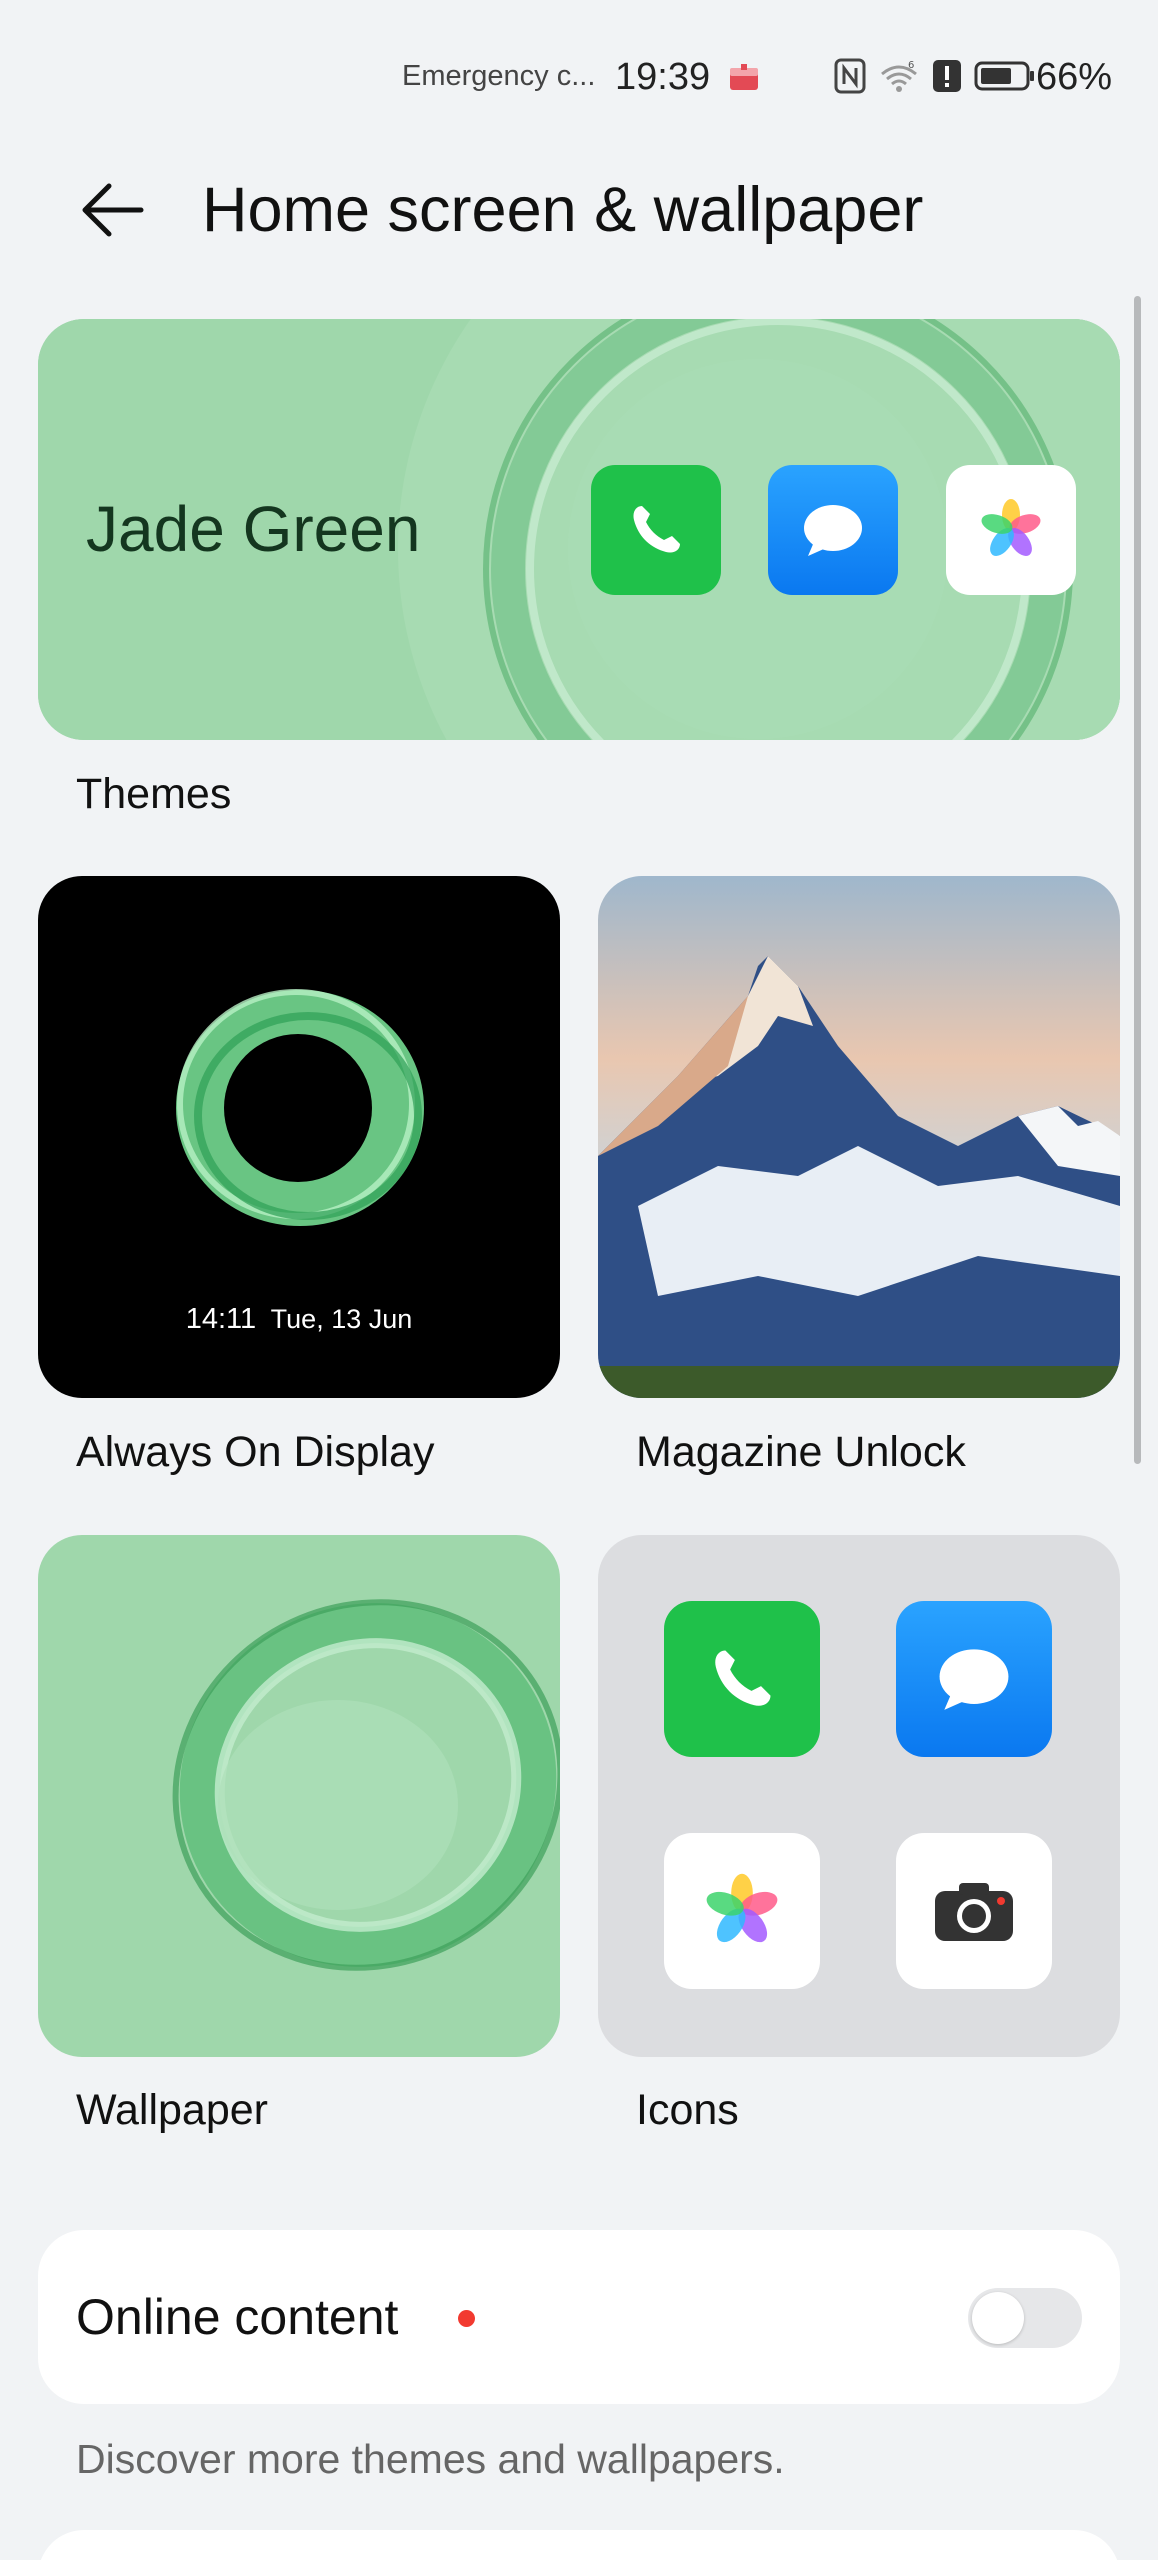  I want to click on icons-tile, so click(859, 1796).